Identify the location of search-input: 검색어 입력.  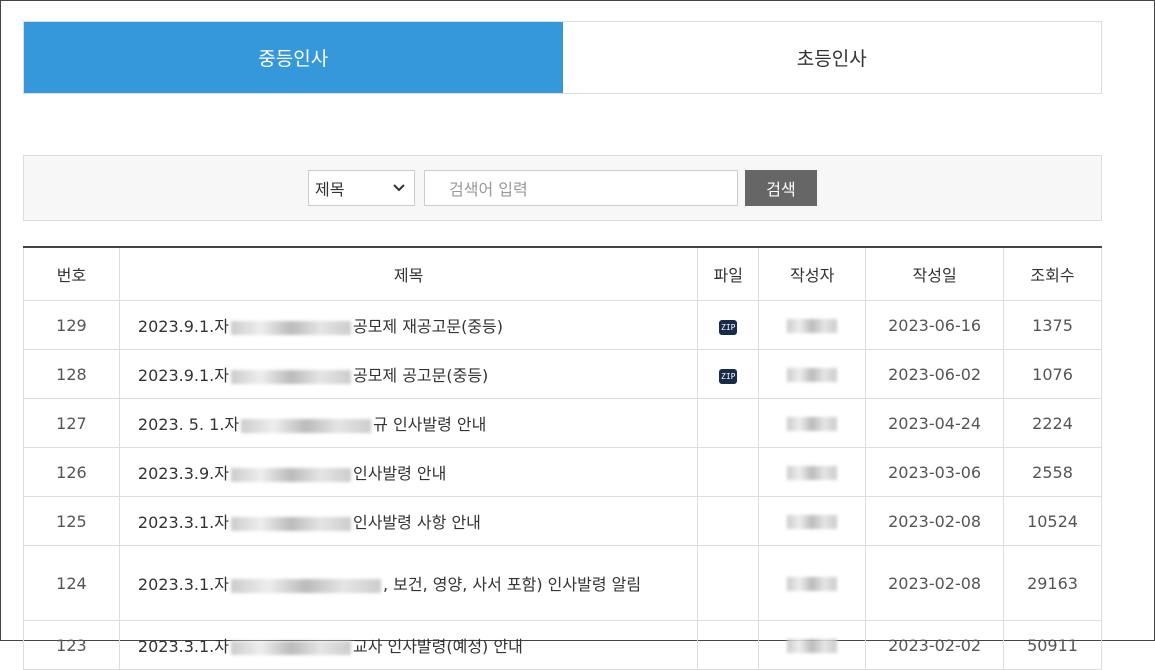
(581, 188).